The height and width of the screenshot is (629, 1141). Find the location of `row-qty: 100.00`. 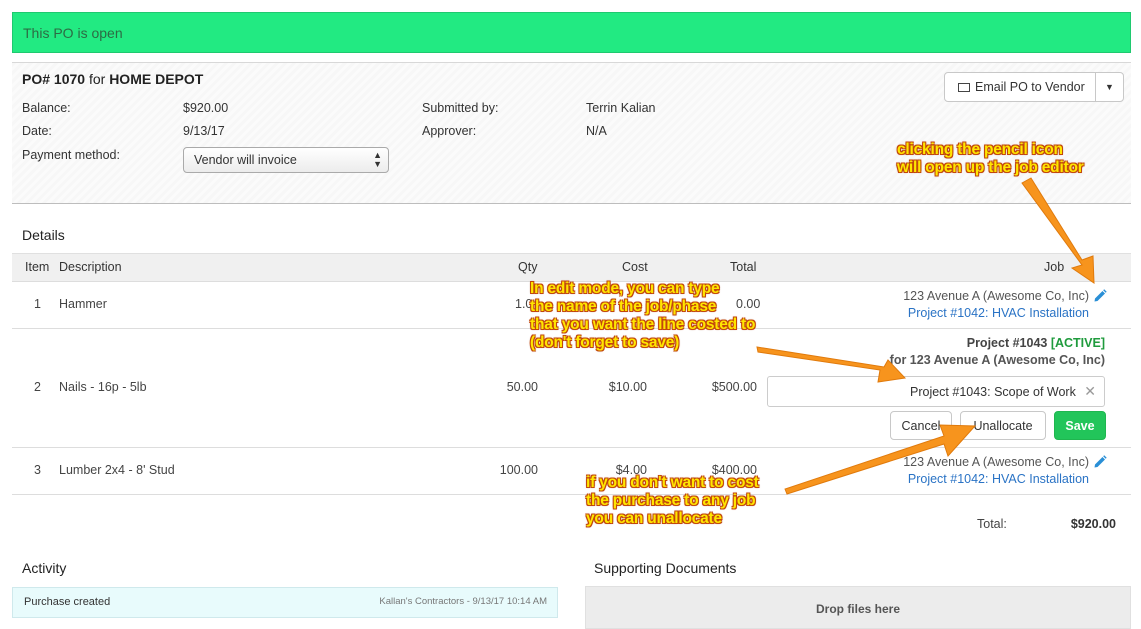

row-qty: 100.00 is located at coordinates (518, 470).